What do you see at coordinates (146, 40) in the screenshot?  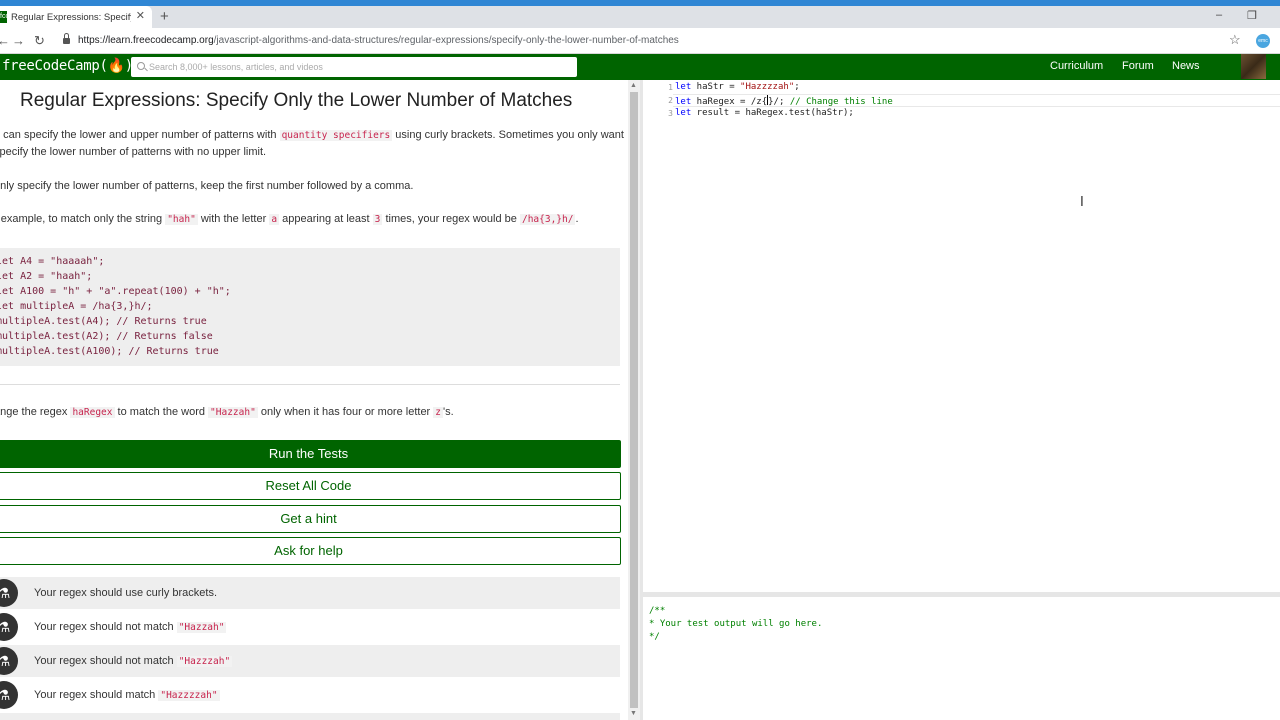 I see `url-host: https://learn.freecodecamp.org` at bounding box center [146, 40].